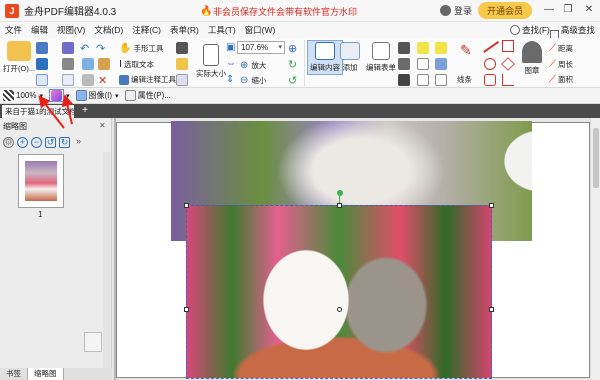  I want to click on promo-banner: 🔥 非会员保存文件会带有软件官方水印, so click(278, 11).